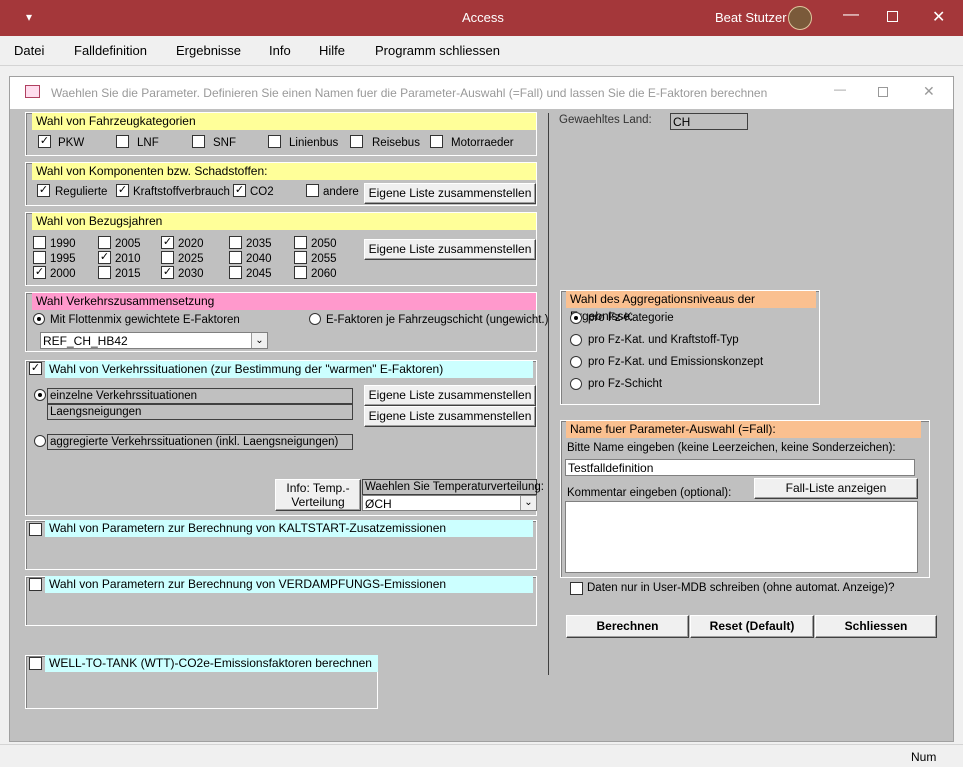 This screenshot has height=767, width=963. I want to click on checkbox-lnf, so click(122, 141).